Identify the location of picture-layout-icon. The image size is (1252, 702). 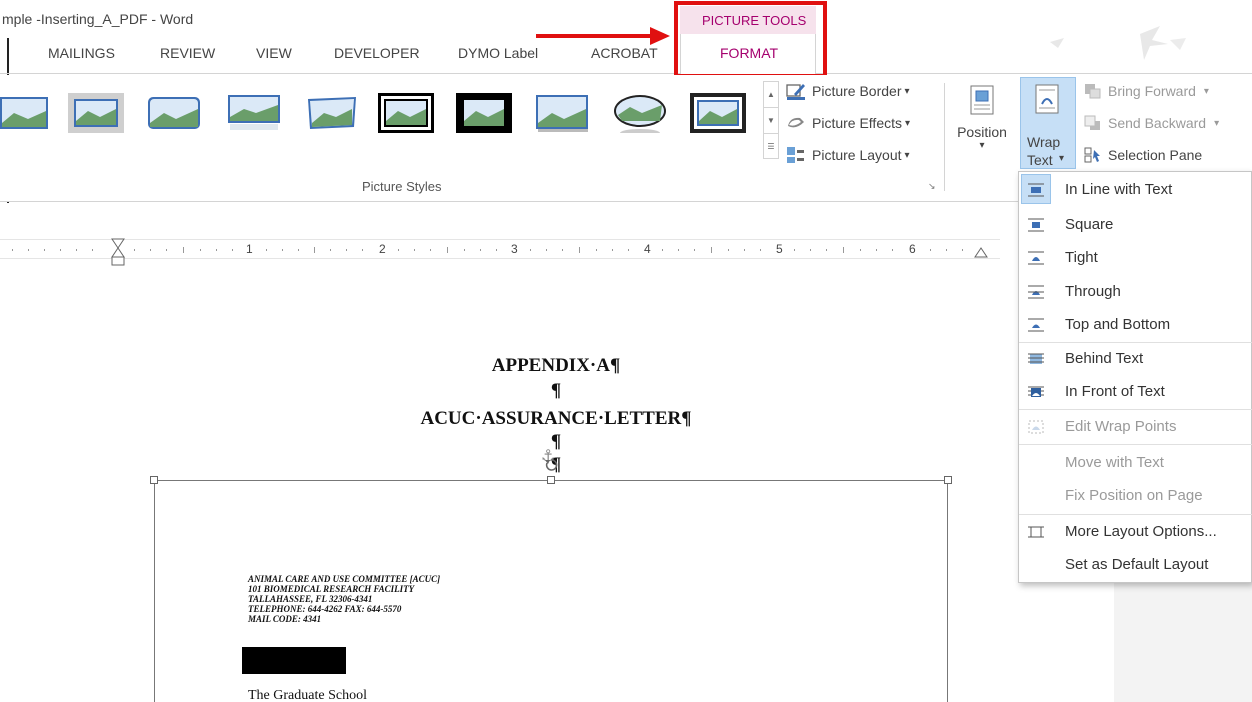
(795, 155).